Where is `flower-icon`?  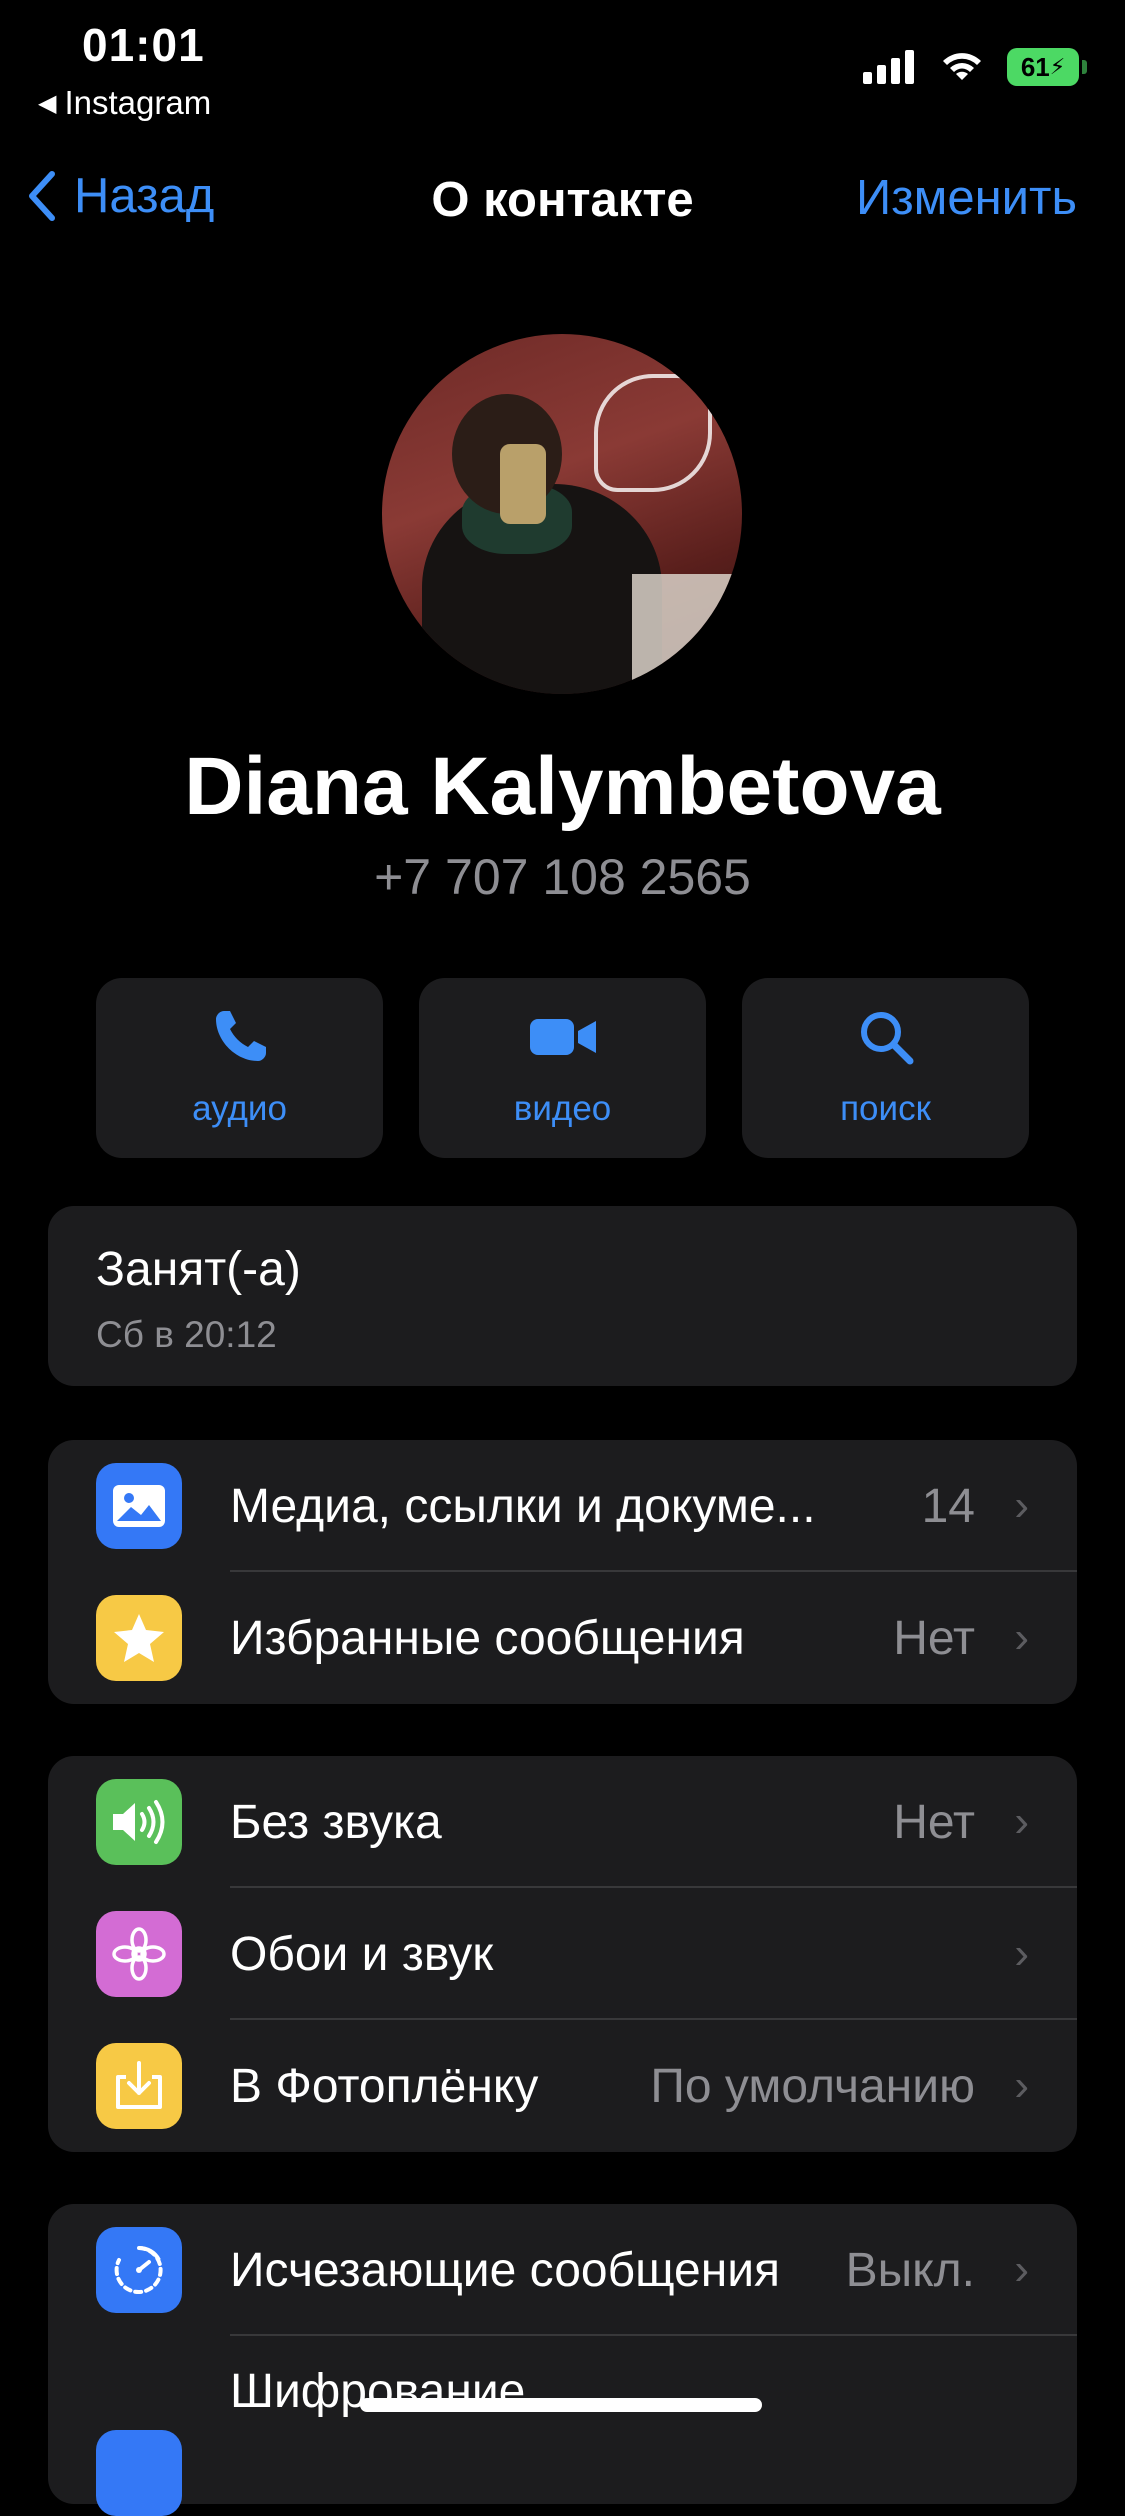
flower-icon is located at coordinates (139, 1954).